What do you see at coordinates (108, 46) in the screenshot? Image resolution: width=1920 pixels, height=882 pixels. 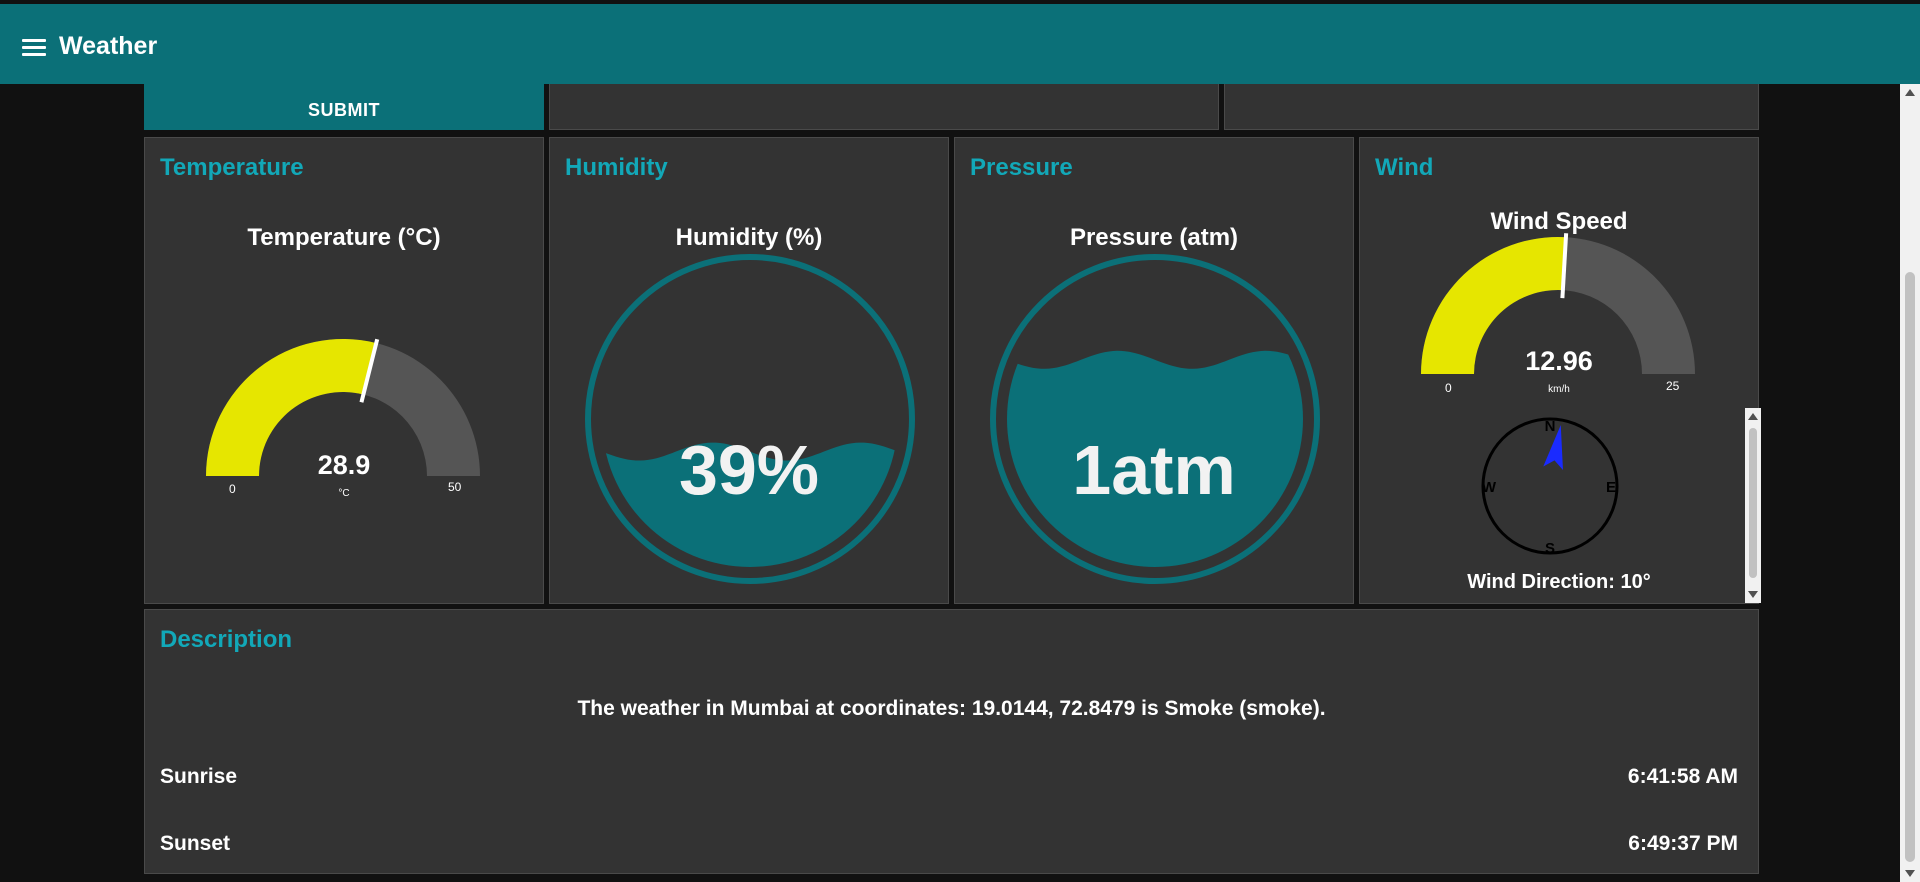 I see `app-title: Weather` at bounding box center [108, 46].